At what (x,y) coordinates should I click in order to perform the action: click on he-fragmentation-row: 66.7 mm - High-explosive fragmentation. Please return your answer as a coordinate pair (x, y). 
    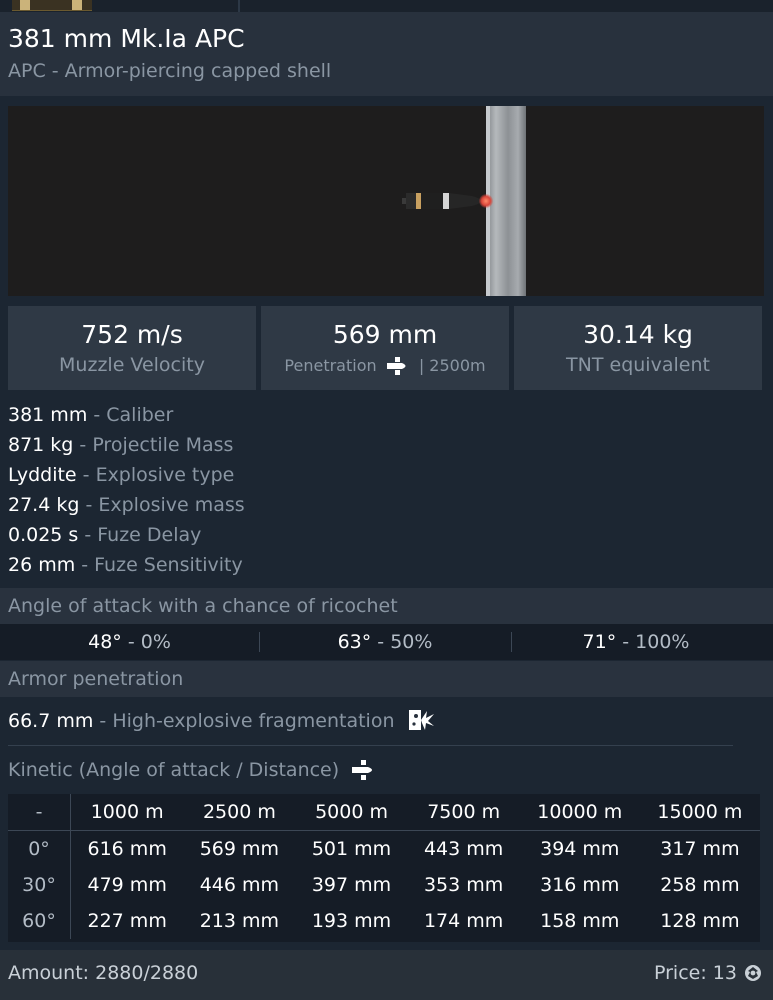
    Looking at the image, I should click on (221, 721).